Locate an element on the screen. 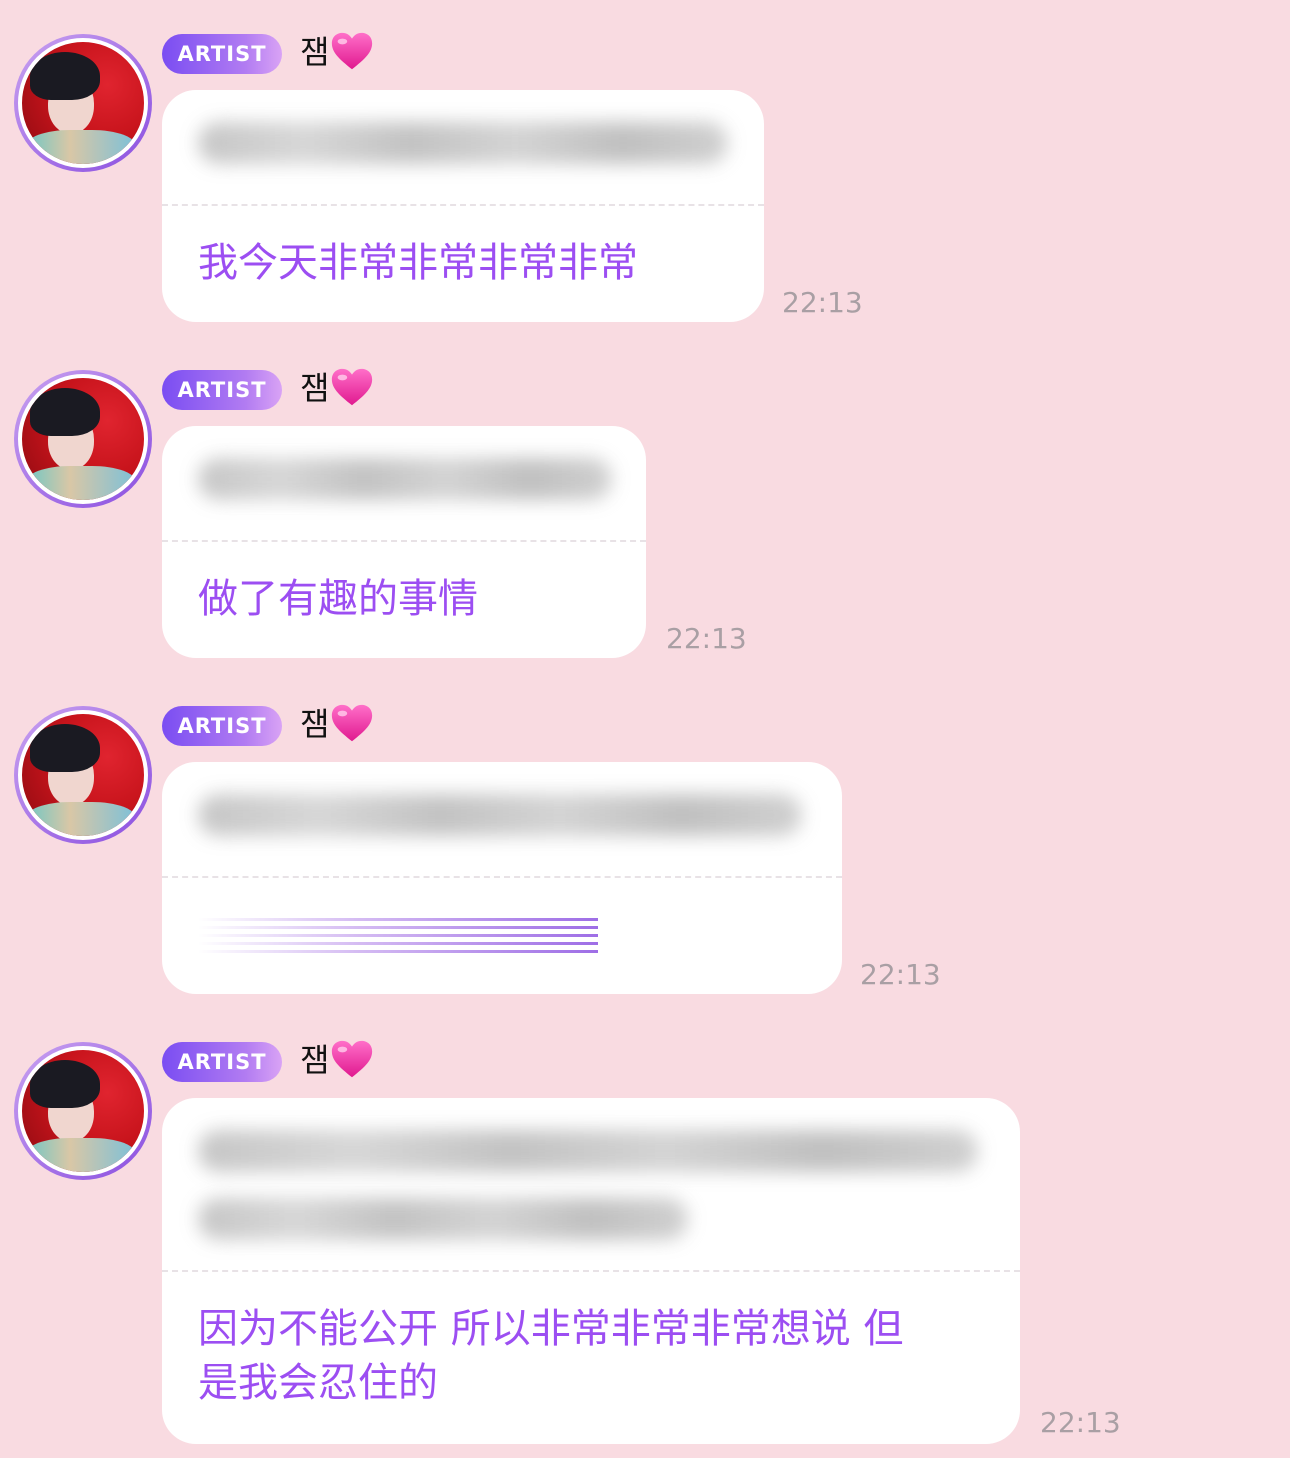 This screenshot has width=1290, height=1458. translation-text: 我今天非常非常非常非常 is located at coordinates (418, 263).